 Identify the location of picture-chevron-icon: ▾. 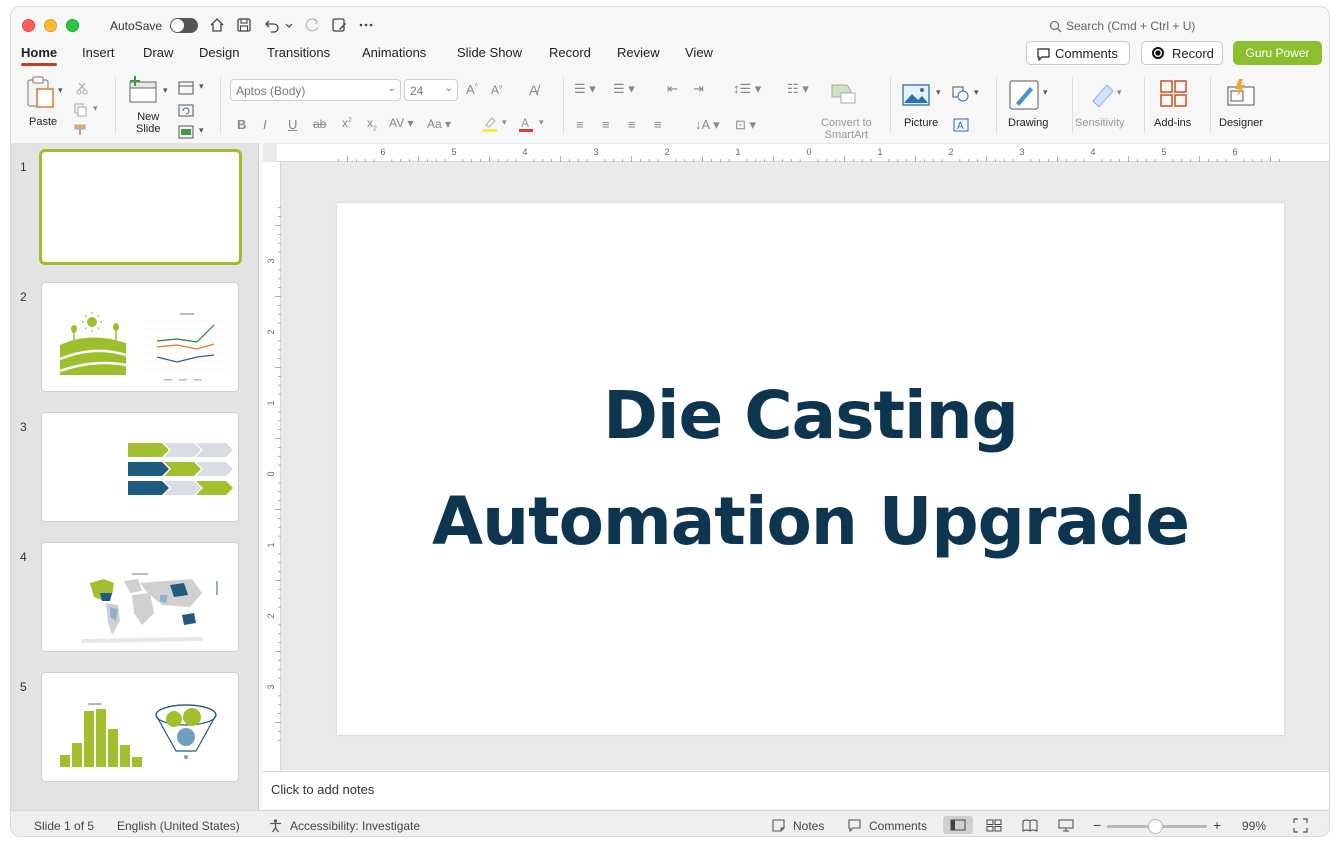
(938, 92).